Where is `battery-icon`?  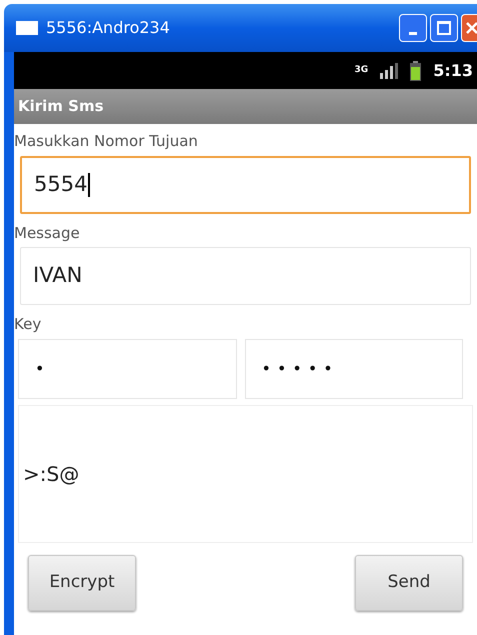
battery-icon is located at coordinates (416, 70).